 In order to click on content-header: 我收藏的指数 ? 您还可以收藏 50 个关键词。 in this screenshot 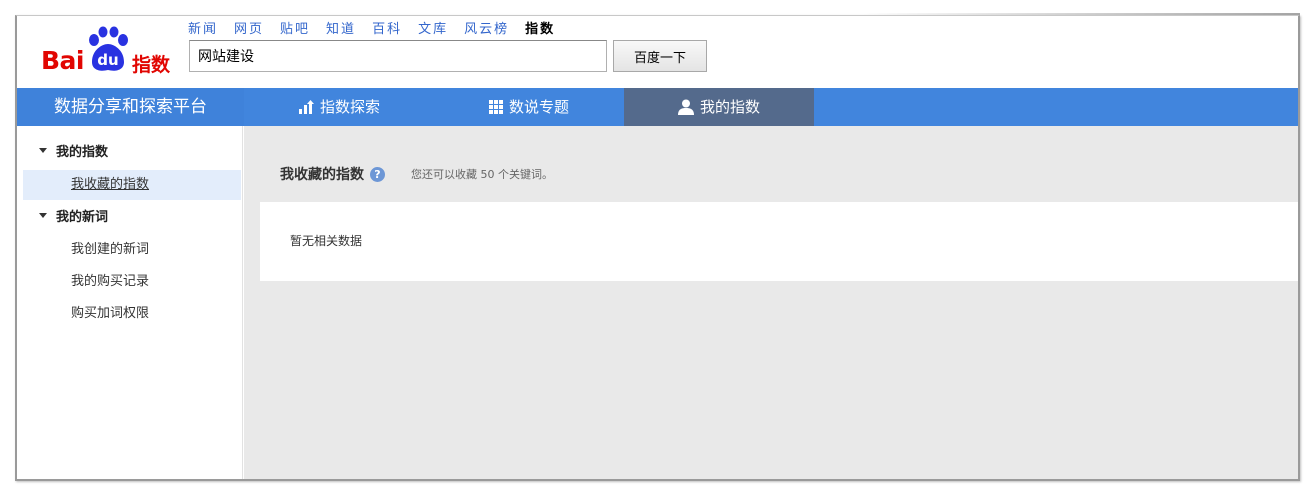, I will do `click(416, 174)`.